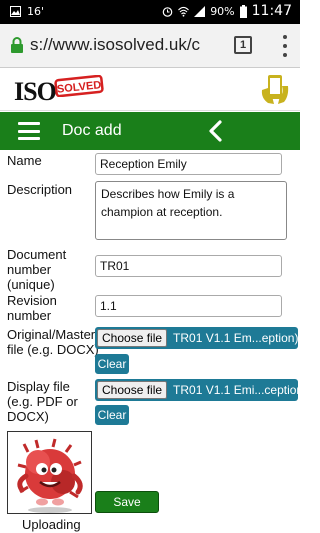 This screenshot has width=320, height=533. Describe the element at coordinates (53, 349) in the screenshot. I see `original-file-label-line2: file (e.g. DOCX)` at that location.